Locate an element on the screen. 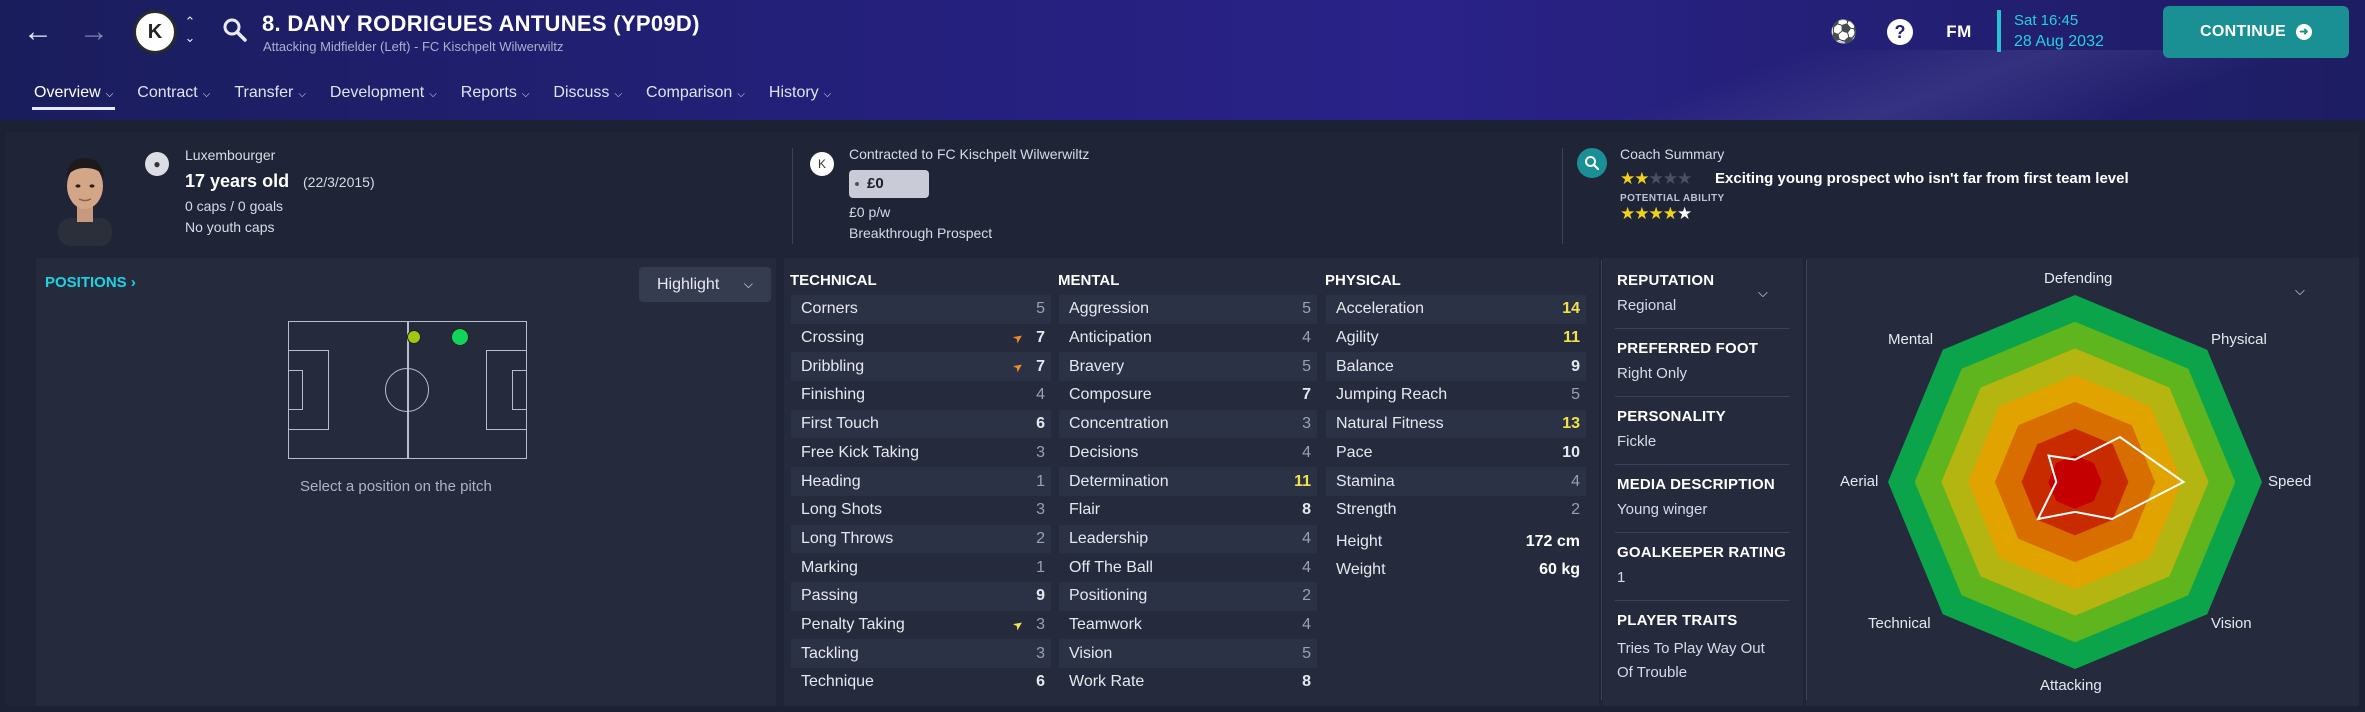  attribute-row: Crossing 7 ➤ is located at coordinates (921, 338).